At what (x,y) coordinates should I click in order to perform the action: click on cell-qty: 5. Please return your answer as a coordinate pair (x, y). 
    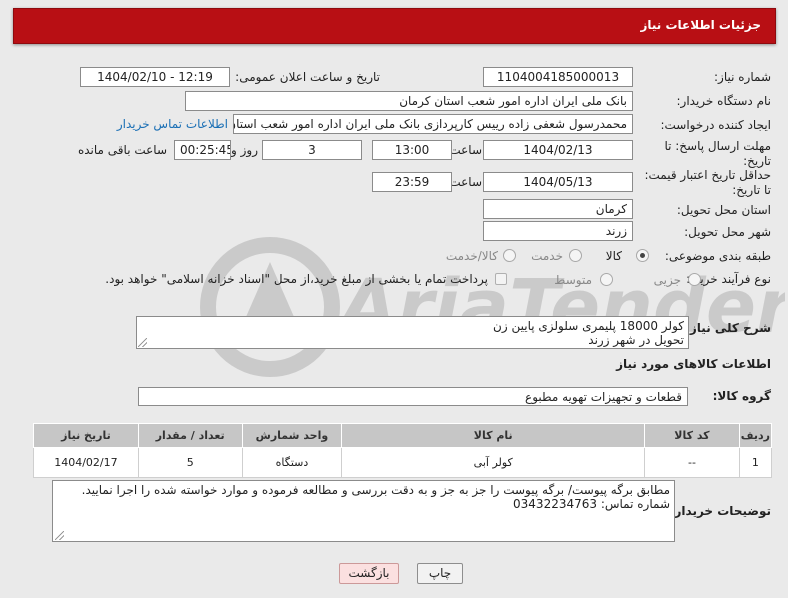
    Looking at the image, I should click on (190, 462).